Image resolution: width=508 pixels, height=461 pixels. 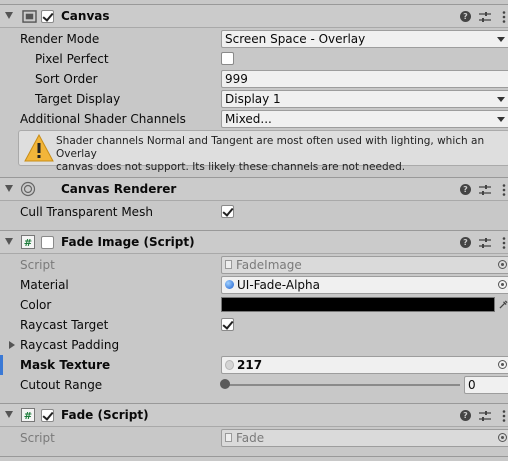 I want to click on canvas-header: Canvas ?, so click(x=254, y=16).